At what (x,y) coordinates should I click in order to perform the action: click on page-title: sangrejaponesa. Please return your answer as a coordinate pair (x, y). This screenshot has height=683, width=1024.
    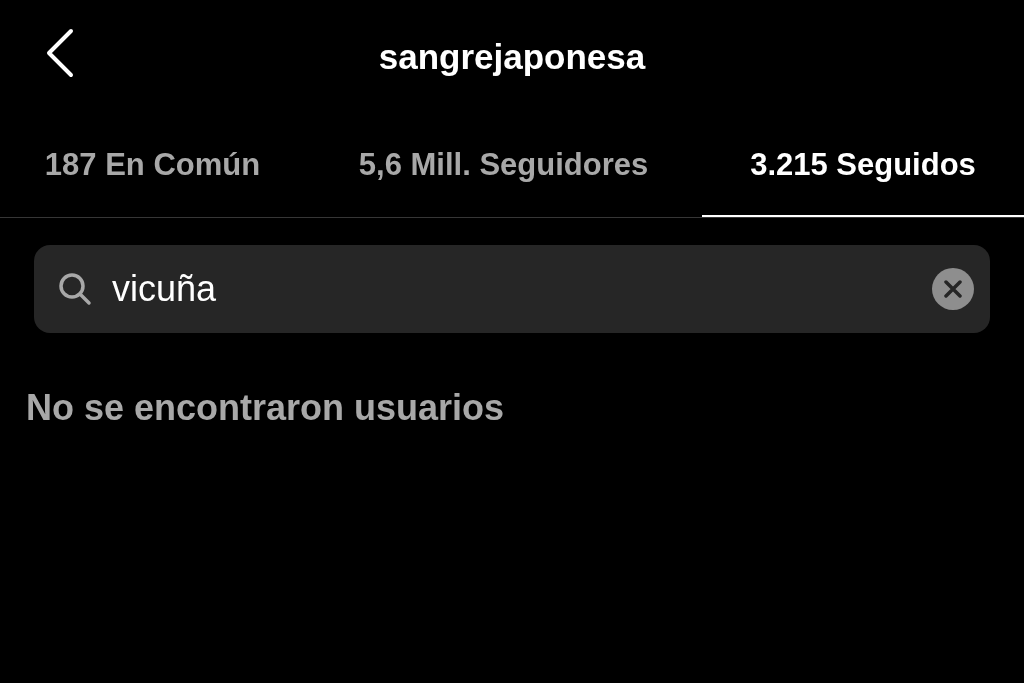
    Looking at the image, I should click on (512, 57).